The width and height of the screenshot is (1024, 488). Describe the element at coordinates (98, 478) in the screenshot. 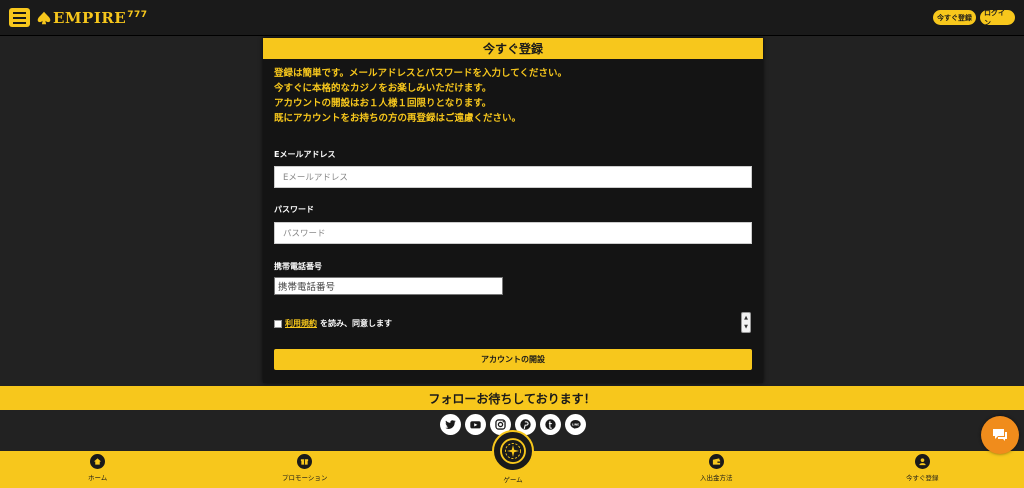

I see `nav-label: ホーム` at that location.